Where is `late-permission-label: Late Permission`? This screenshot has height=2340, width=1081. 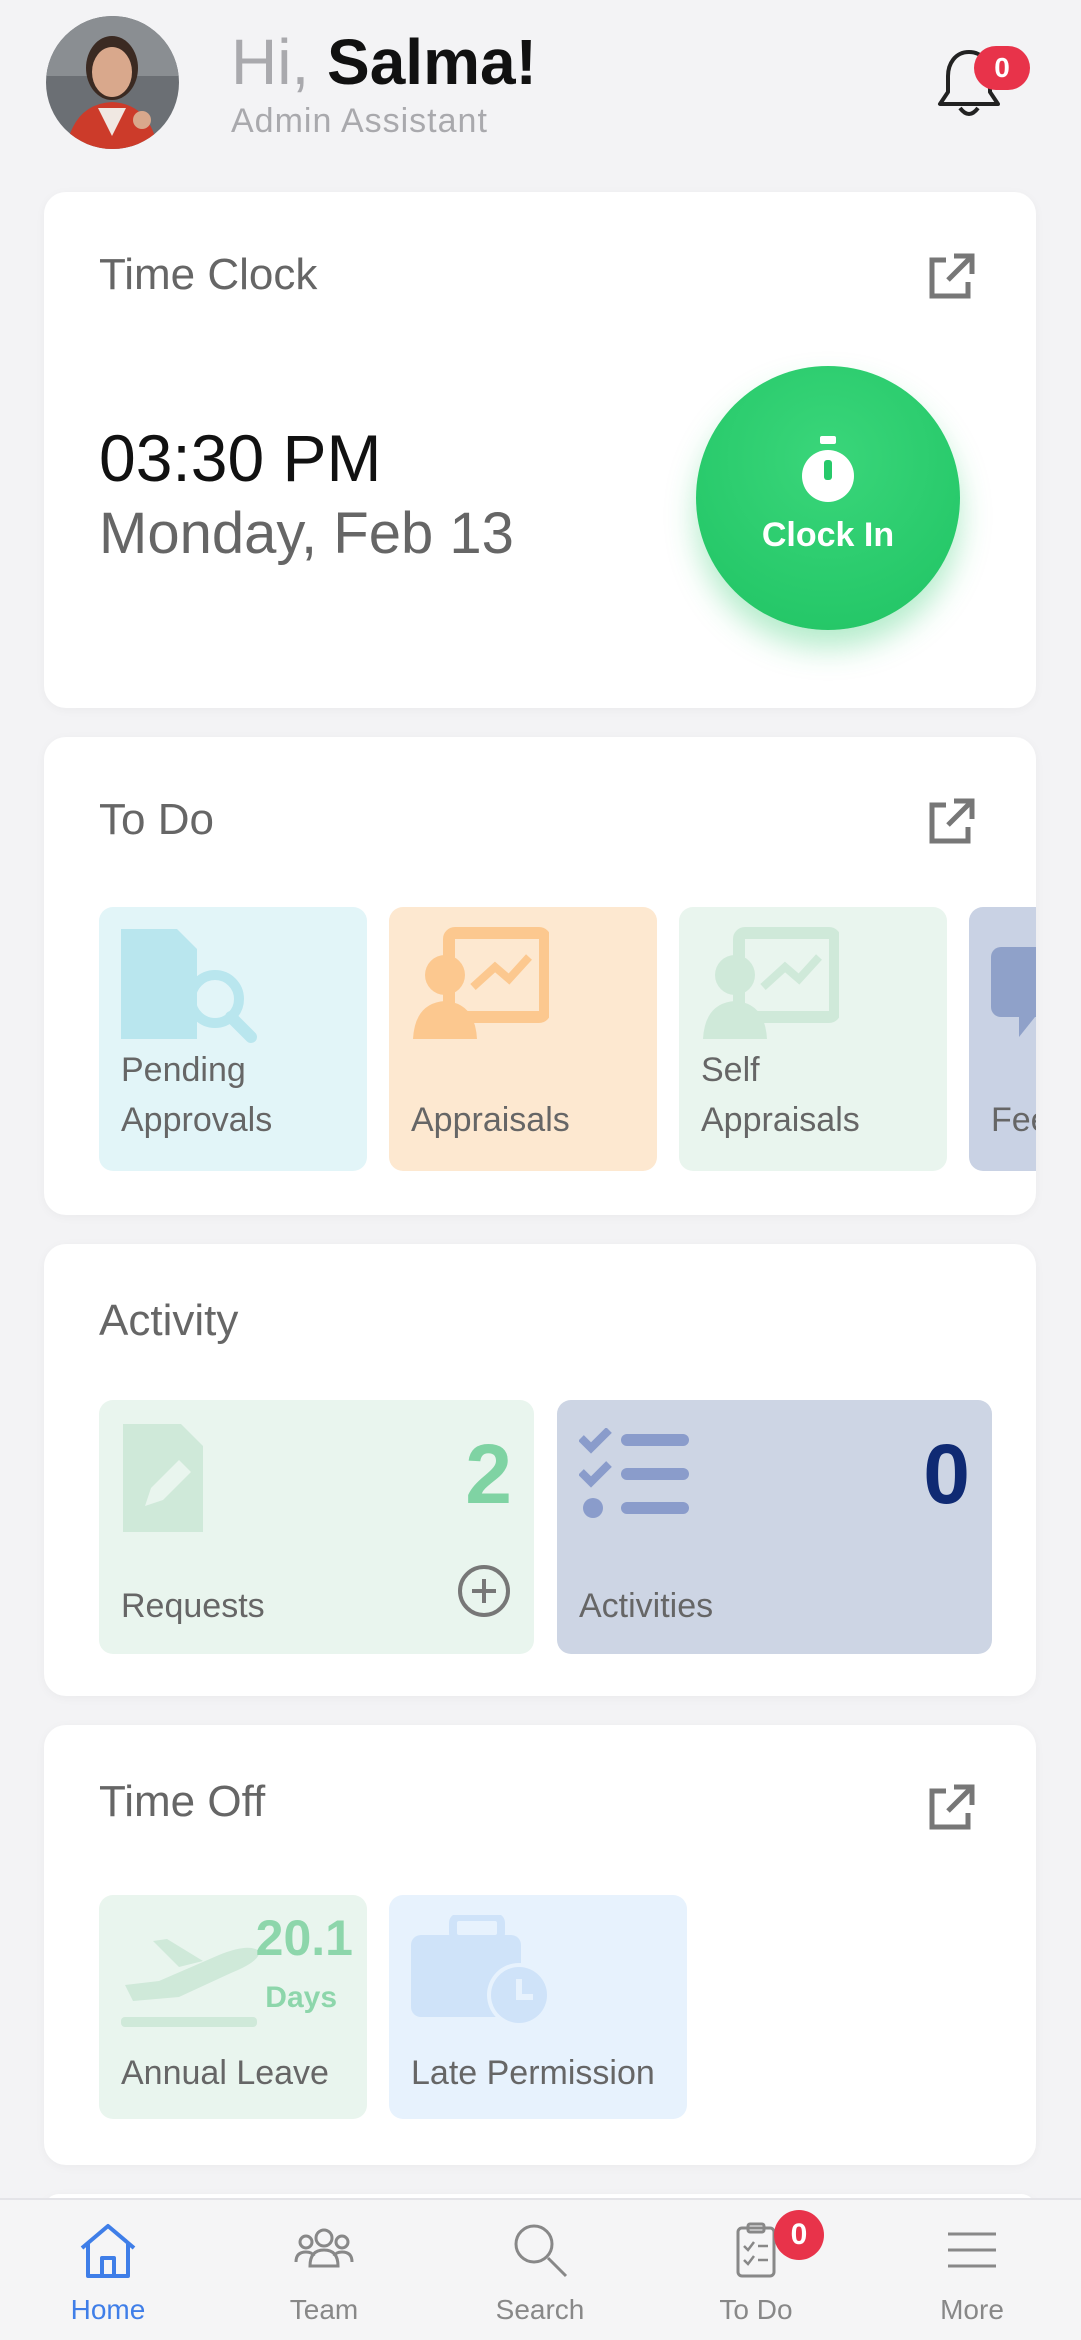 late-permission-label: Late Permission is located at coordinates (533, 2073).